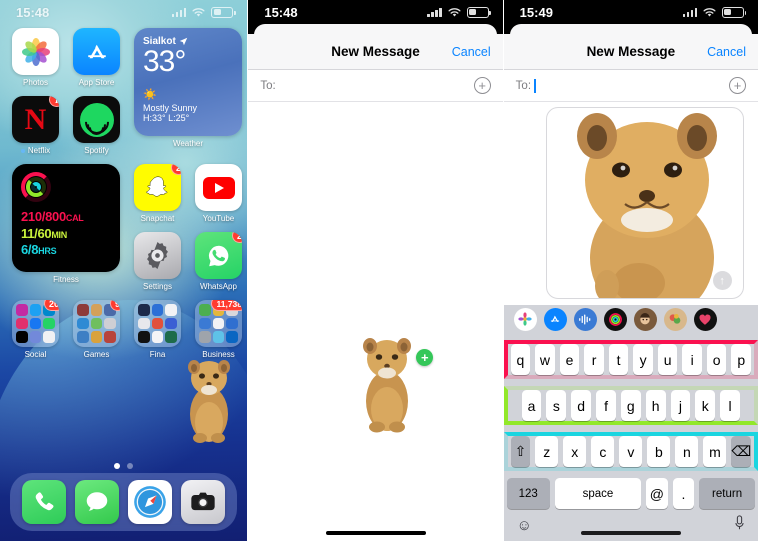 The image size is (758, 541). Describe the element at coordinates (51, 305) in the screenshot. I see `notification-badge: 20` at that location.